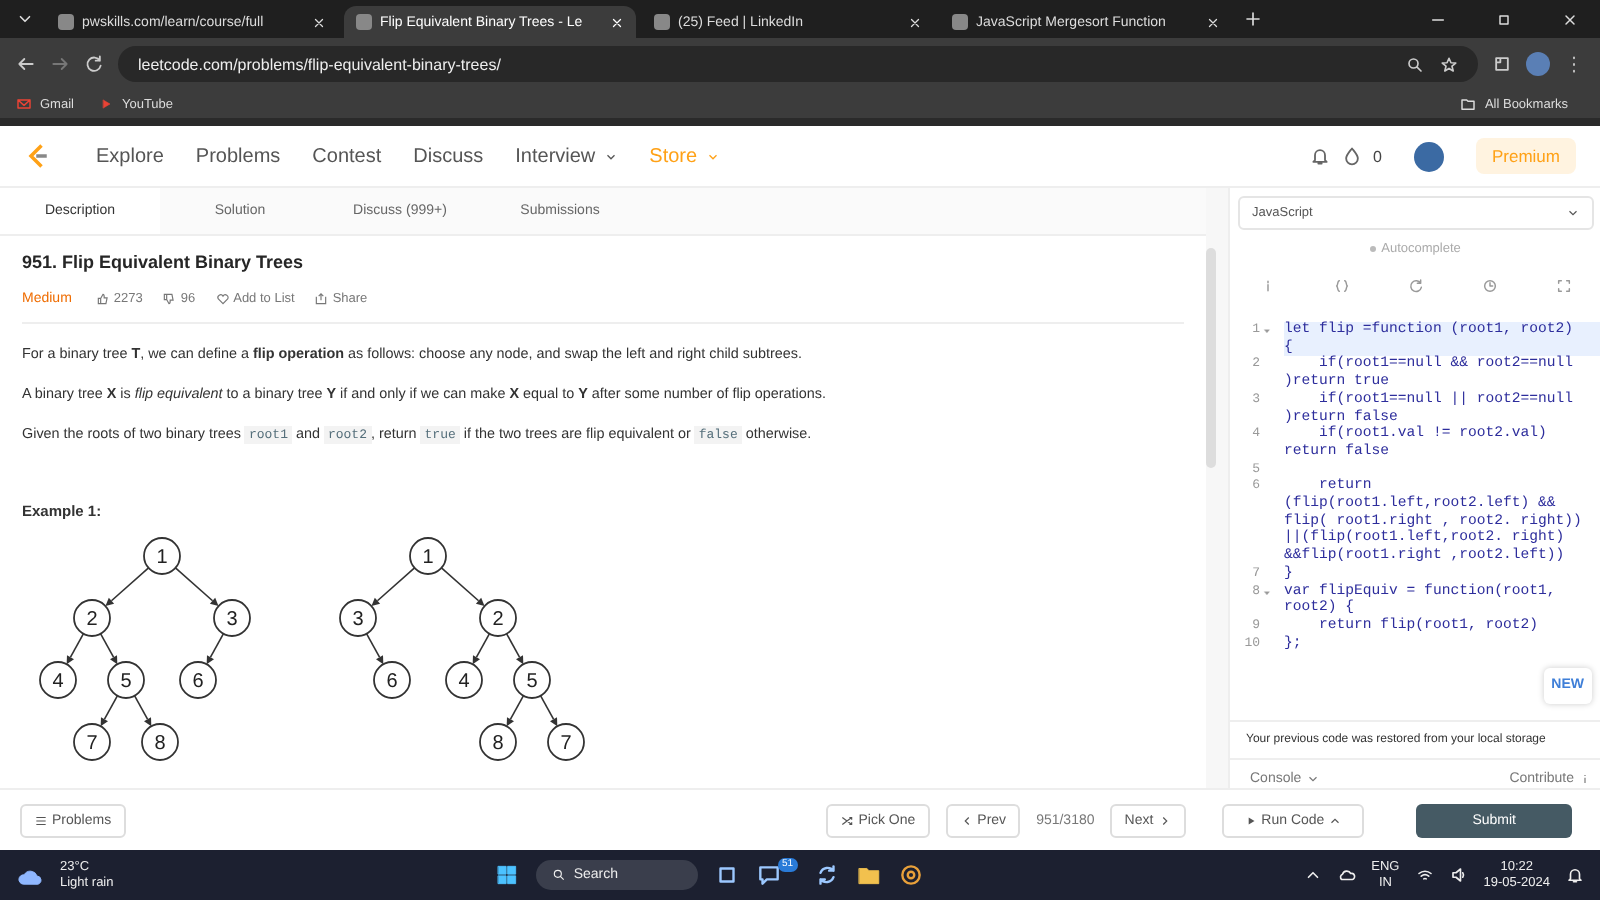 The image size is (1600, 900). What do you see at coordinates (1312, 875) in the screenshot?
I see `chevron-icon` at bounding box center [1312, 875].